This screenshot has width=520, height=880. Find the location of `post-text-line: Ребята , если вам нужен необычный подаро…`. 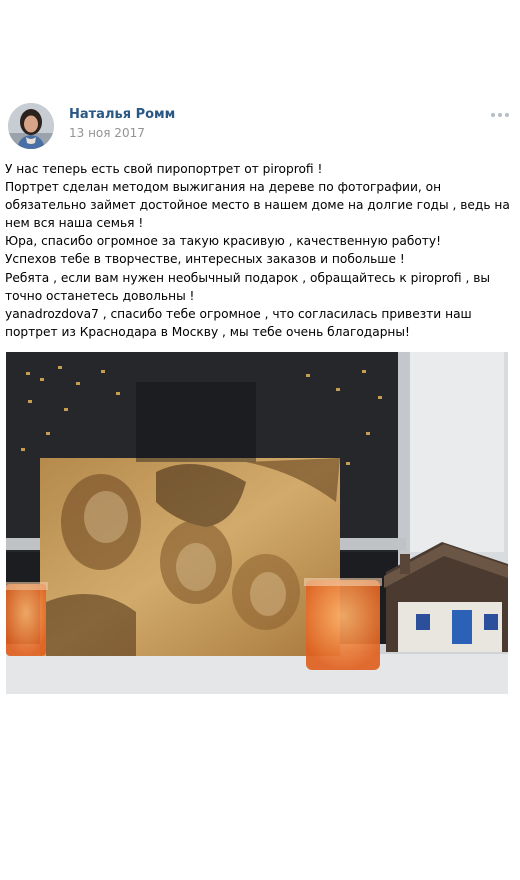

post-text-line: Ребята , если вам нужен необычный подаро… is located at coordinates (248, 286).